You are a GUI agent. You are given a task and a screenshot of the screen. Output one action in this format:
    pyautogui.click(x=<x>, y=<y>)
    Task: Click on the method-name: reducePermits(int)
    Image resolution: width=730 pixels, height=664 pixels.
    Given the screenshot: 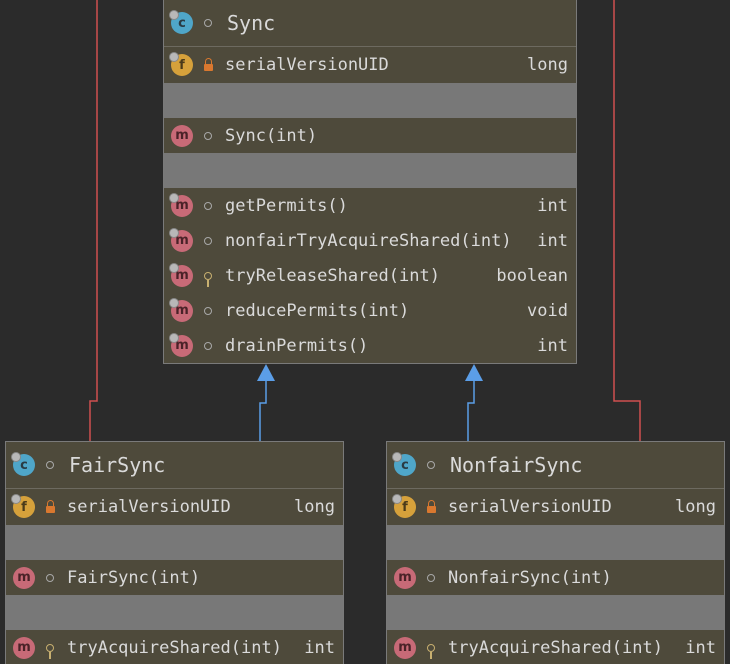 What is the action you would take?
    pyautogui.click(x=317, y=310)
    